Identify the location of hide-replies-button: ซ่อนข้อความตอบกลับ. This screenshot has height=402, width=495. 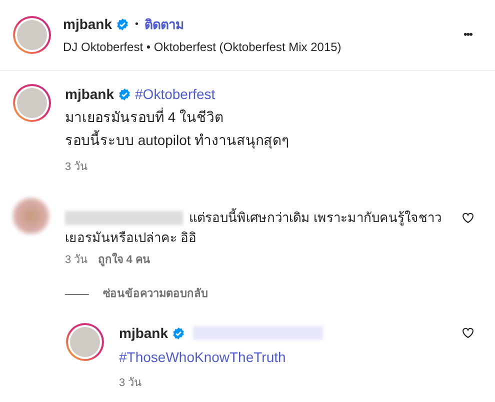
(155, 294).